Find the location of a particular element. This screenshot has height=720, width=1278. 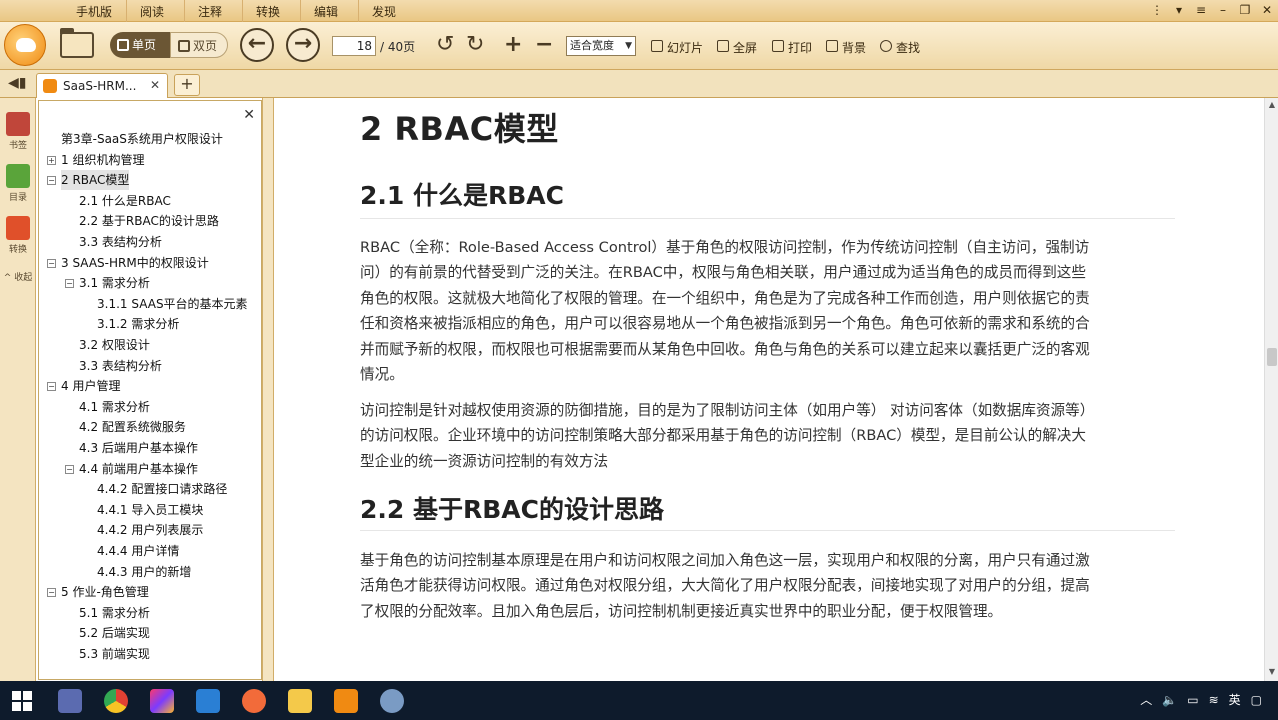

zoom-out-icon: − is located at coordinates (544, 45).